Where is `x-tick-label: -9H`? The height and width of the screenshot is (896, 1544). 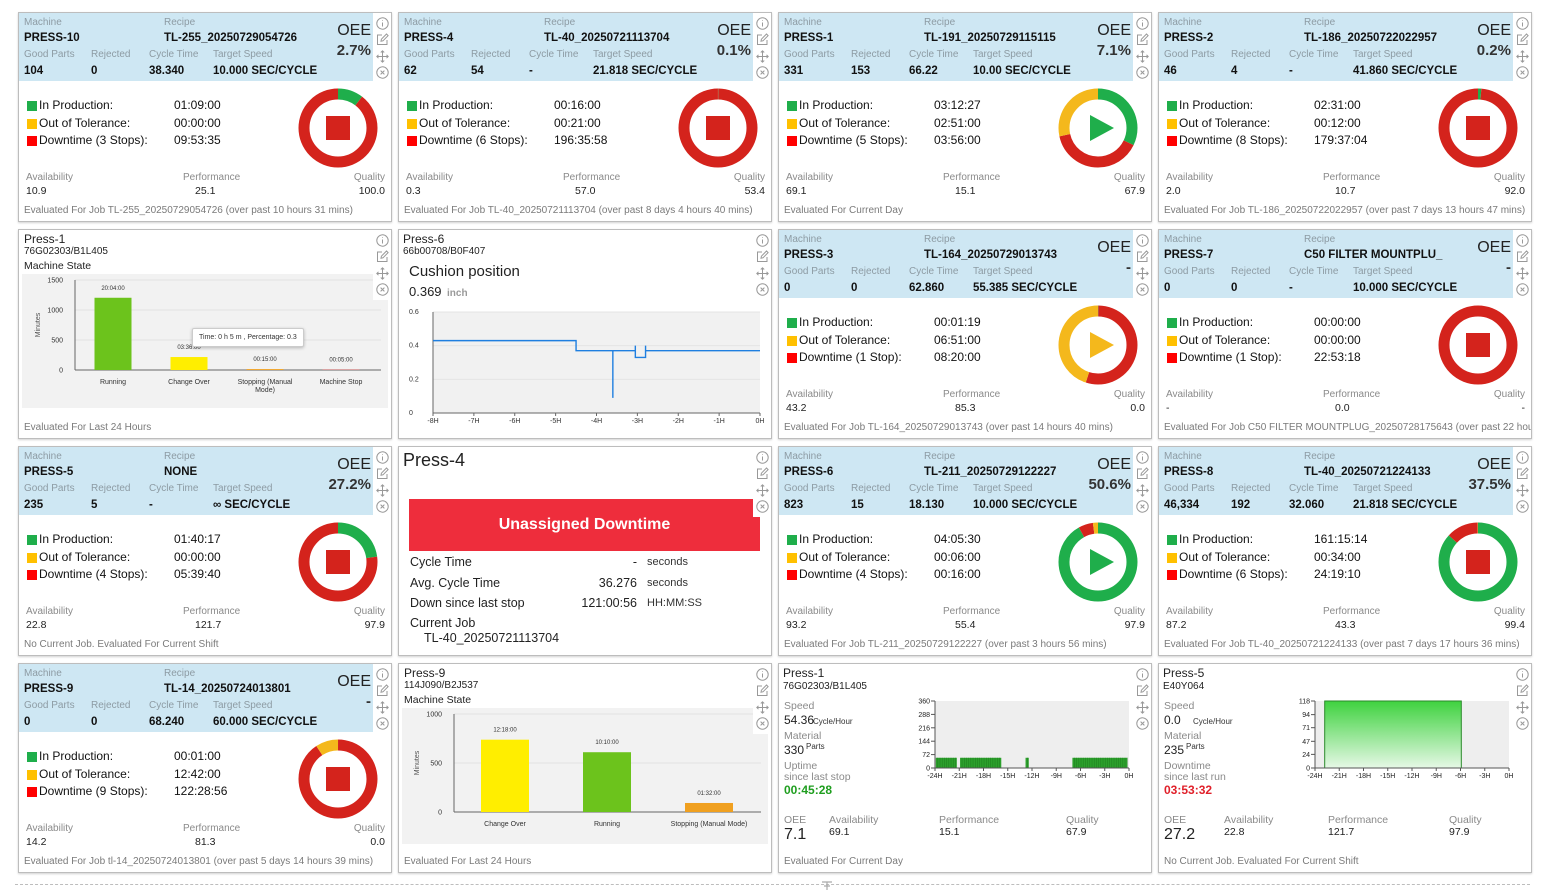
x-tick-label: -9H is located at coordinates (1056, 776).